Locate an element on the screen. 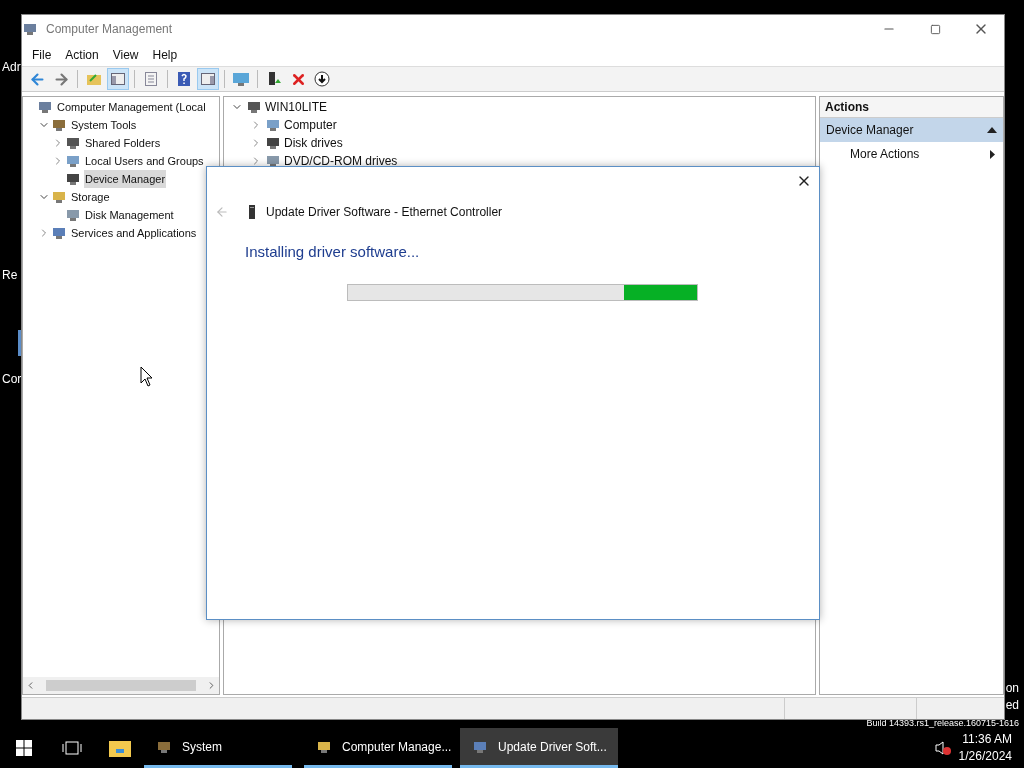 The width and height of the screenshot is (1024, 768). windows-logo-icon is located at coordinates (24, 748).